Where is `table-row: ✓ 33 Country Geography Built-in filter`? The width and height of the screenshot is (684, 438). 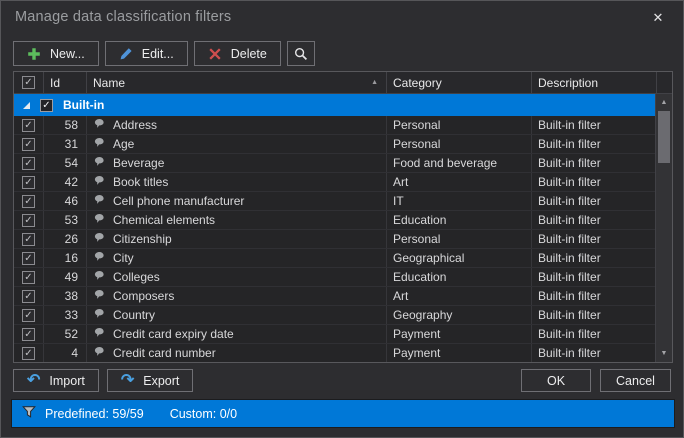
table-row: ✓ 33 Country Geography Built-in filter is located at coordinates (335, 315).